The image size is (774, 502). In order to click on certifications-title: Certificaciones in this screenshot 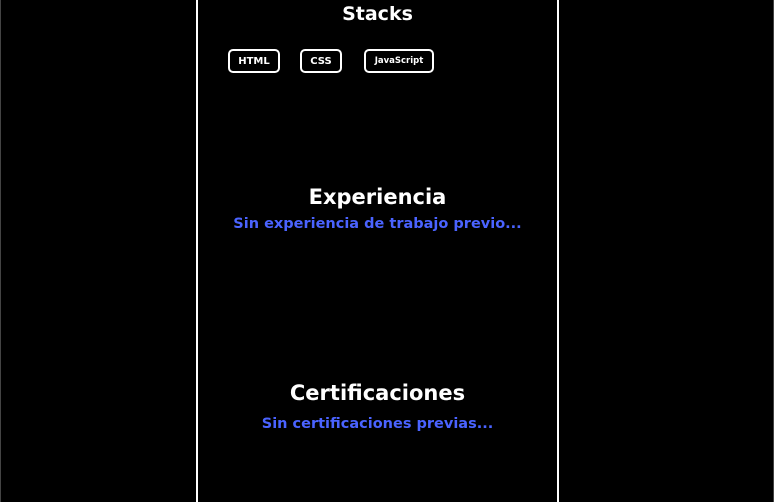, I will do `click(377, 393)`.